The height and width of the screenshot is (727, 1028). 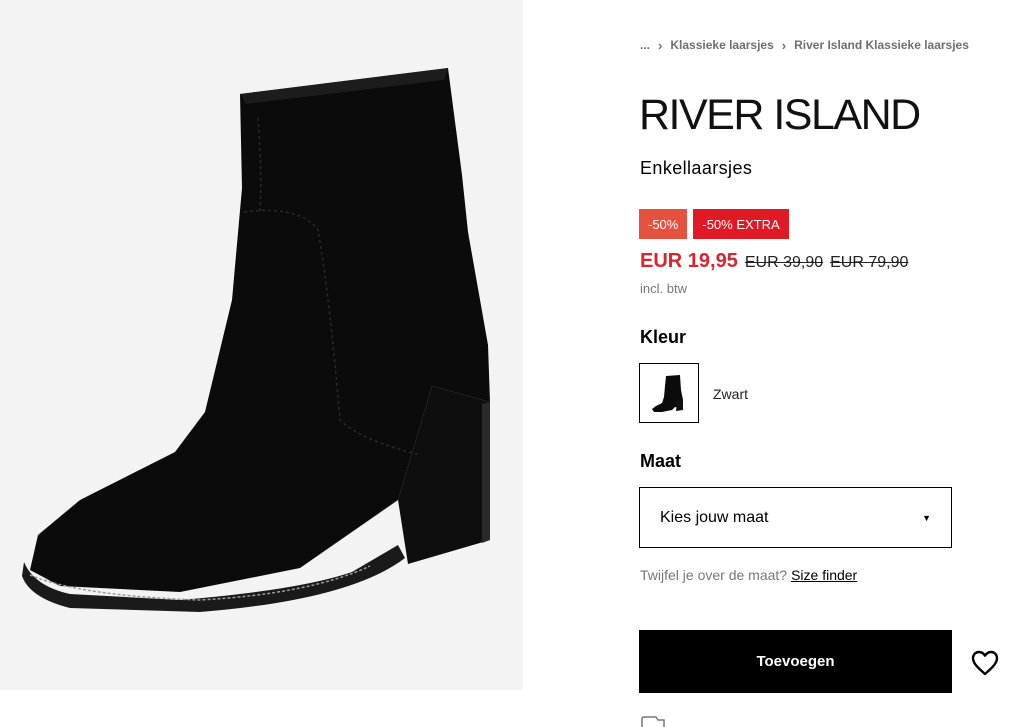 I want to click on recommended-price: EUR 79,90, so click(x=869, y=262).